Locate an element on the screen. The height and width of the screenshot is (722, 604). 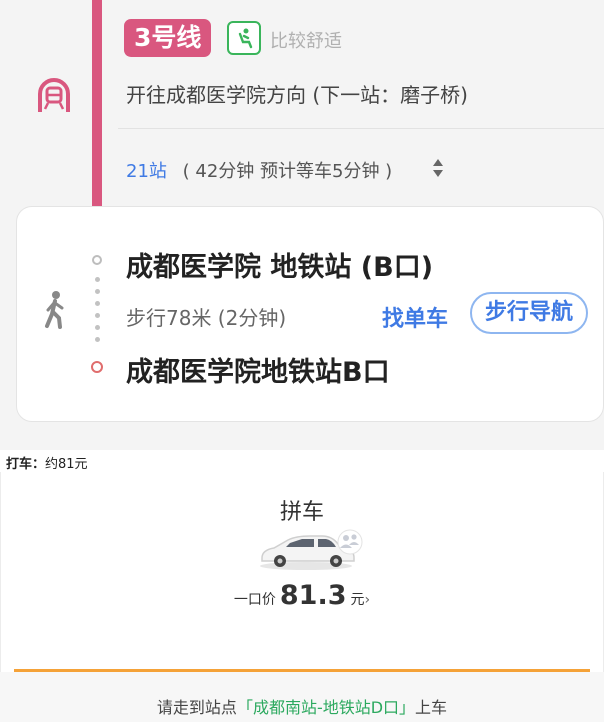
stops-summary: 21站 ( 42分钟 预计等车5分钟 ) is located at coordinates (259, 170).